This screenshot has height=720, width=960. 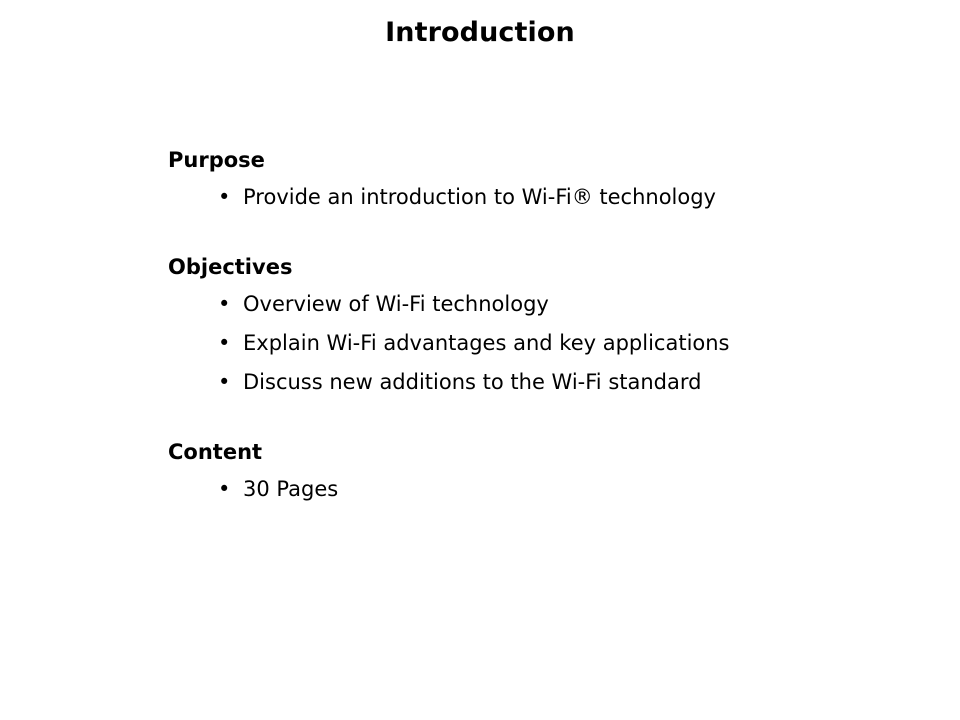 I want to click on list-item: • Overview of Wi-Fi technology, so click(x=538, y=304).